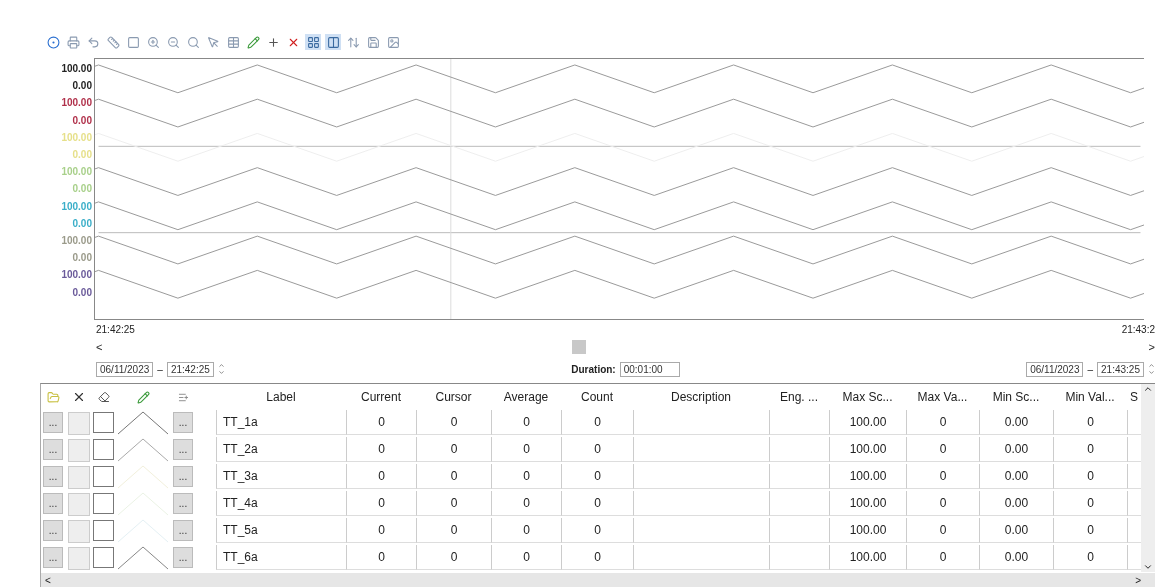  I want to click on ruler-icon, so click(113, 42).